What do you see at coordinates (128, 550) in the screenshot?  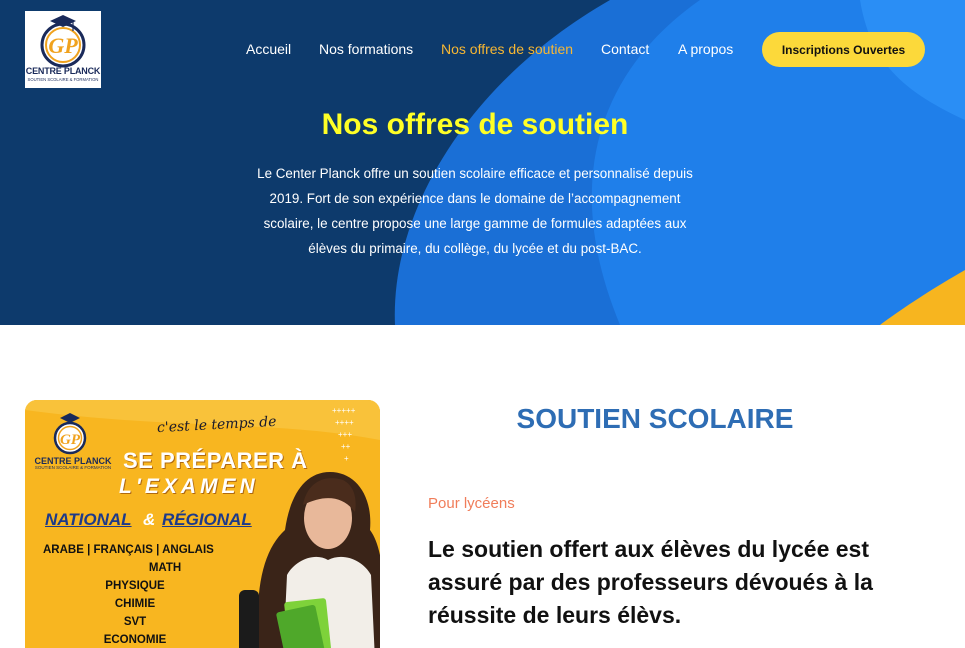 I see `poster-subjects-line: ARABE | FRANÇAIS | ANGLAIS` at bounding box center [128, 550].